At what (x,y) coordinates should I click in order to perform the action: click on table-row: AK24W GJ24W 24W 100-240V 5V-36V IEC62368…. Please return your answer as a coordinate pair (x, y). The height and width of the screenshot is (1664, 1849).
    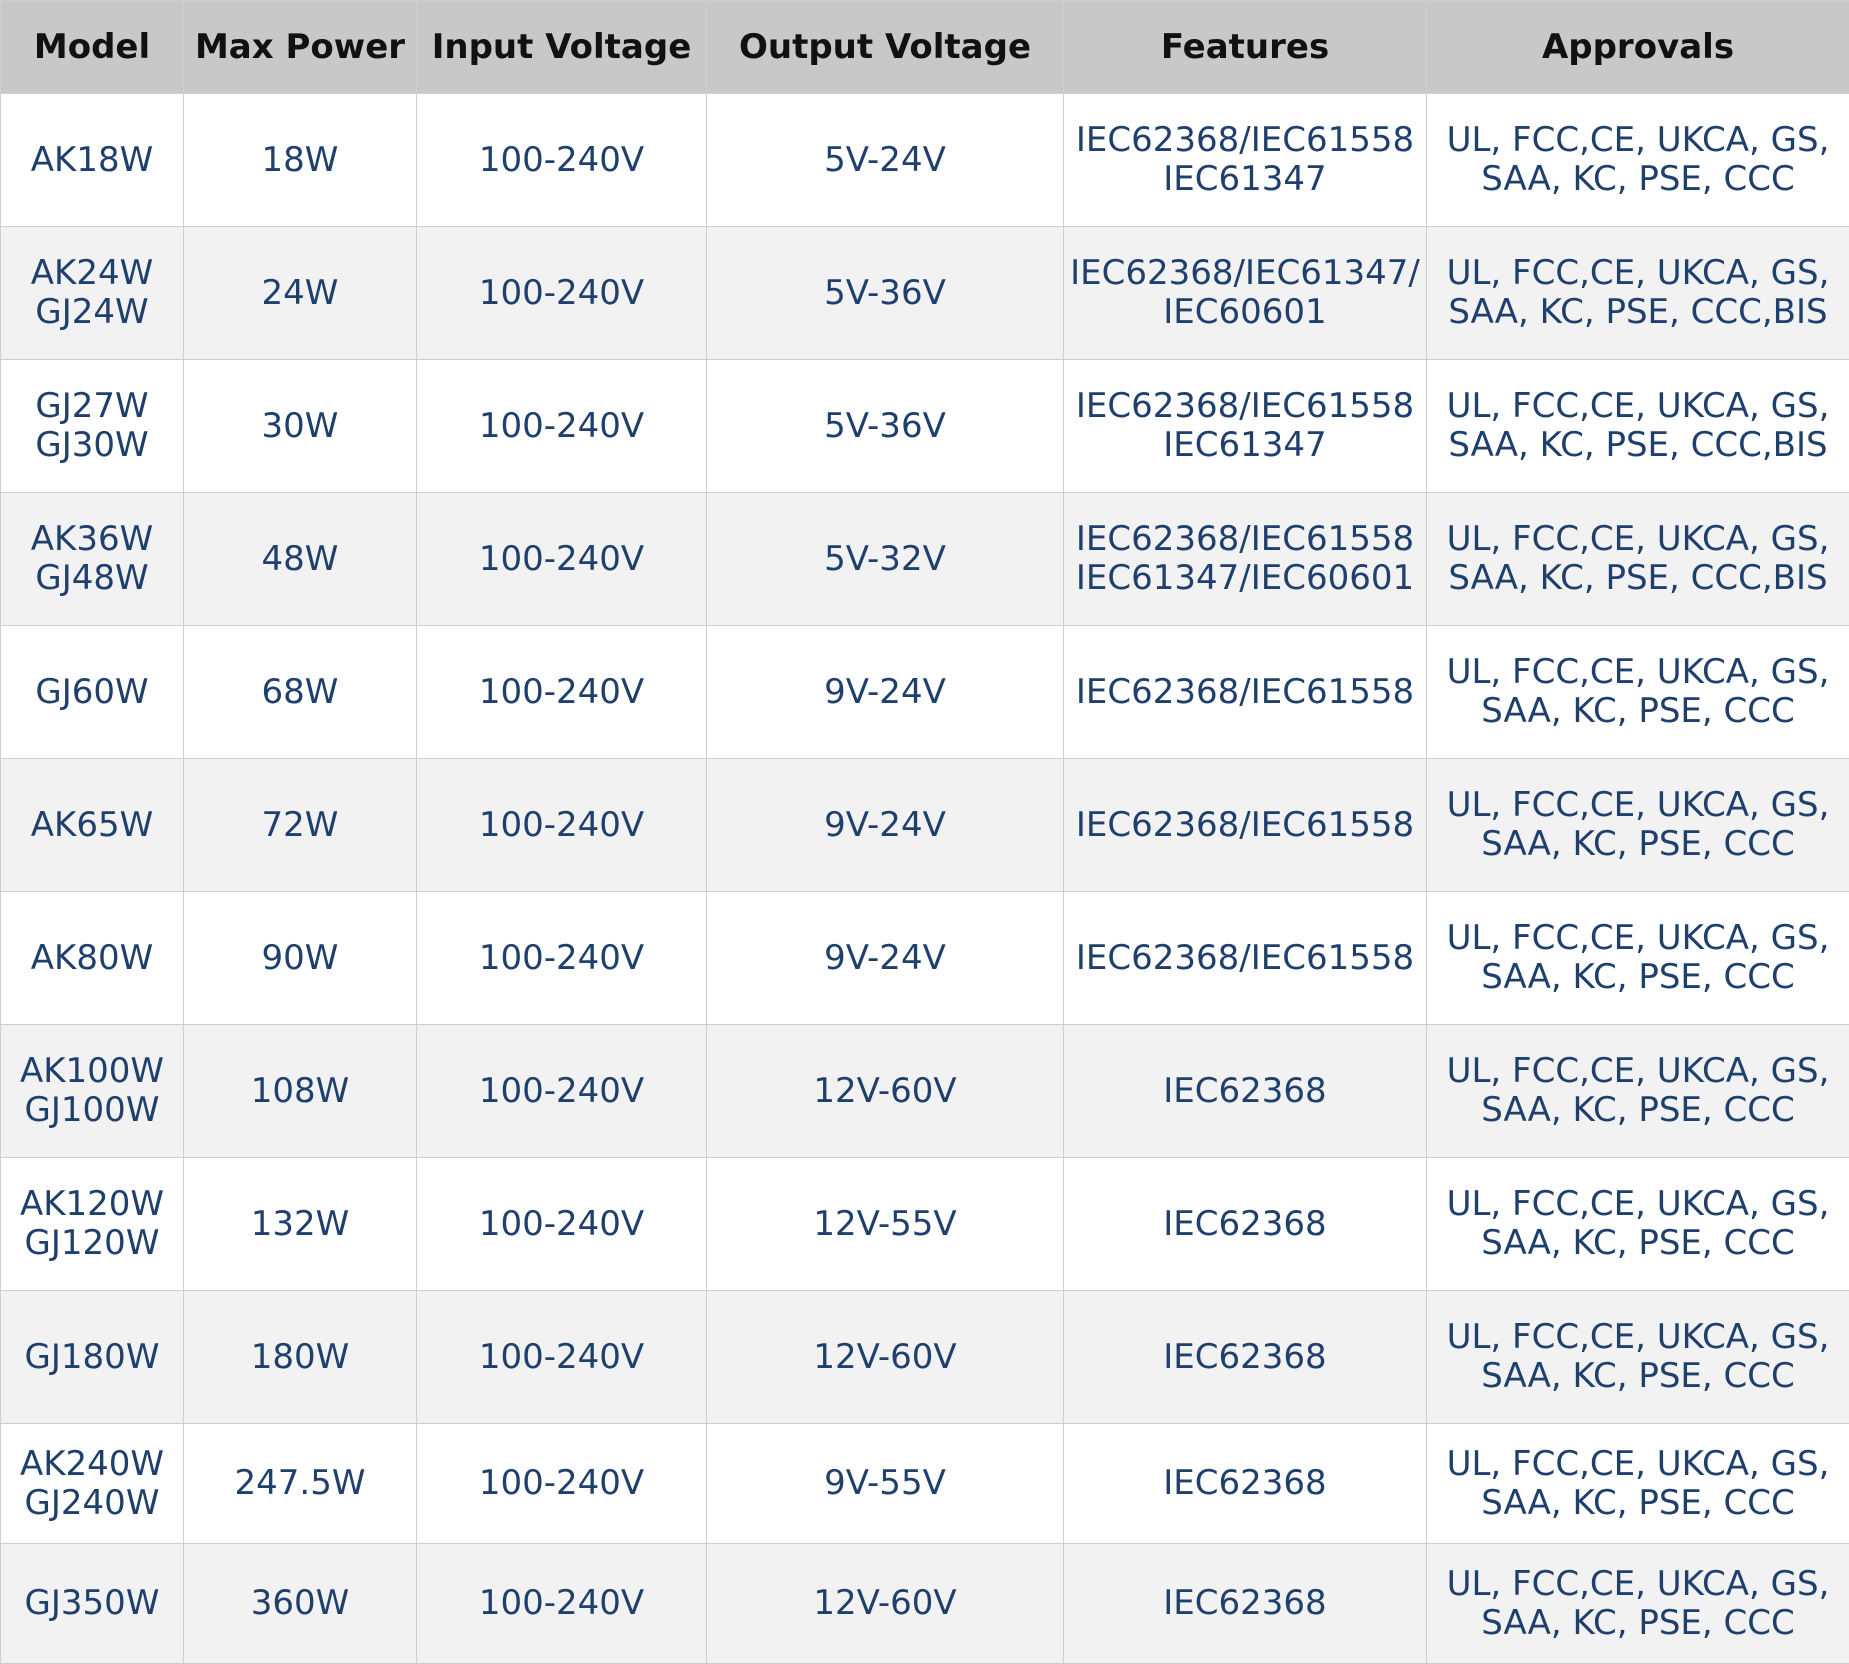
    Looking at the image, I should click on (925, 293).